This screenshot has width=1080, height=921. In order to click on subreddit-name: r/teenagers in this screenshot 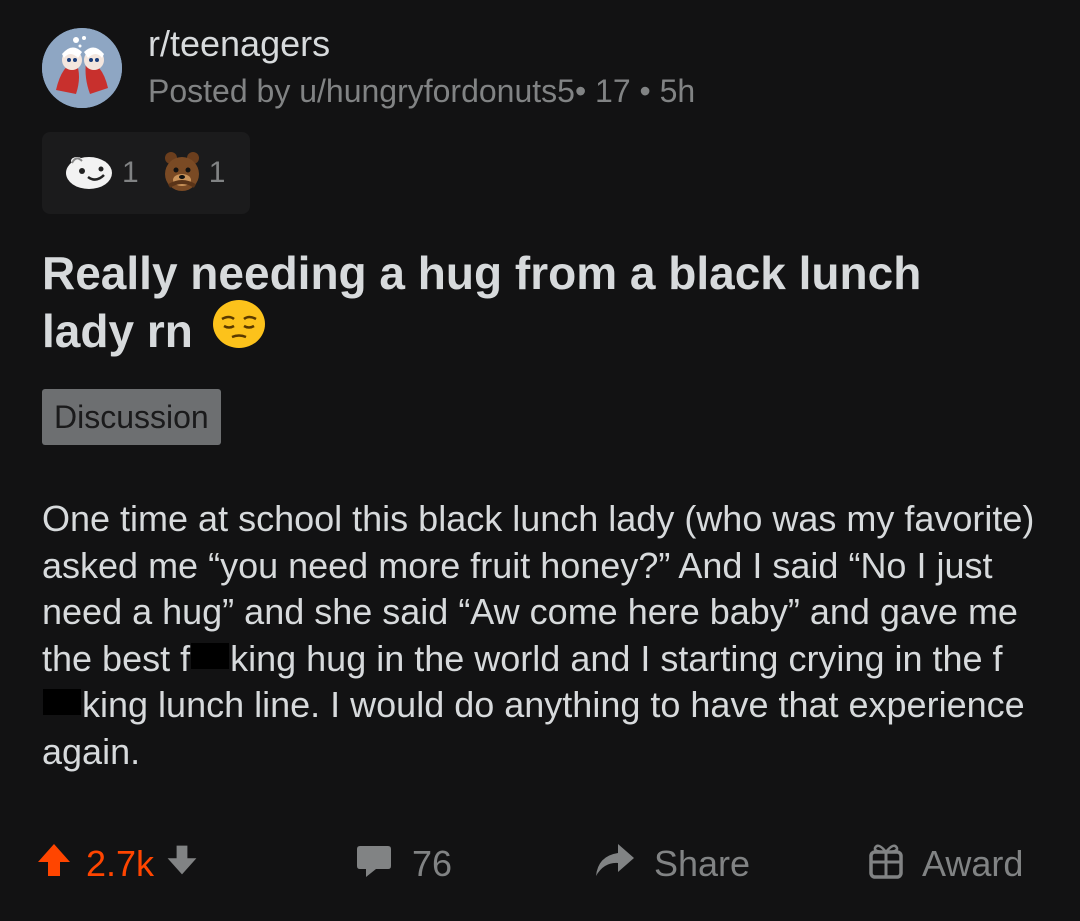, I will do `click(421, 44)`.